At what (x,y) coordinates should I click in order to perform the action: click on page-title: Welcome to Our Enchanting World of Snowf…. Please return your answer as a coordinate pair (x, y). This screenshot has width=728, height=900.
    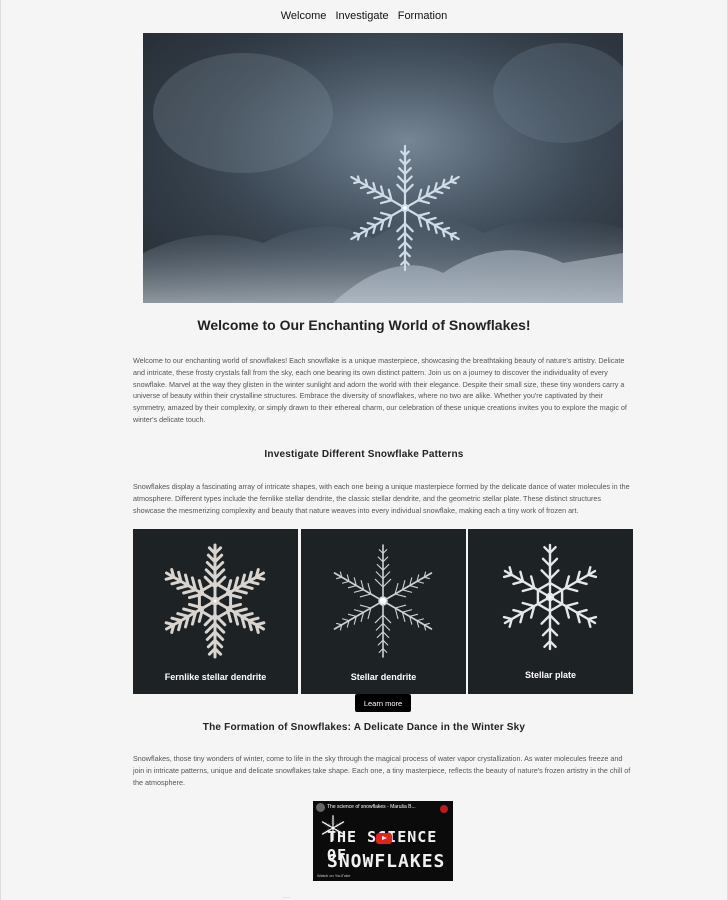
    Looking at the image, I should click on (364, 325).